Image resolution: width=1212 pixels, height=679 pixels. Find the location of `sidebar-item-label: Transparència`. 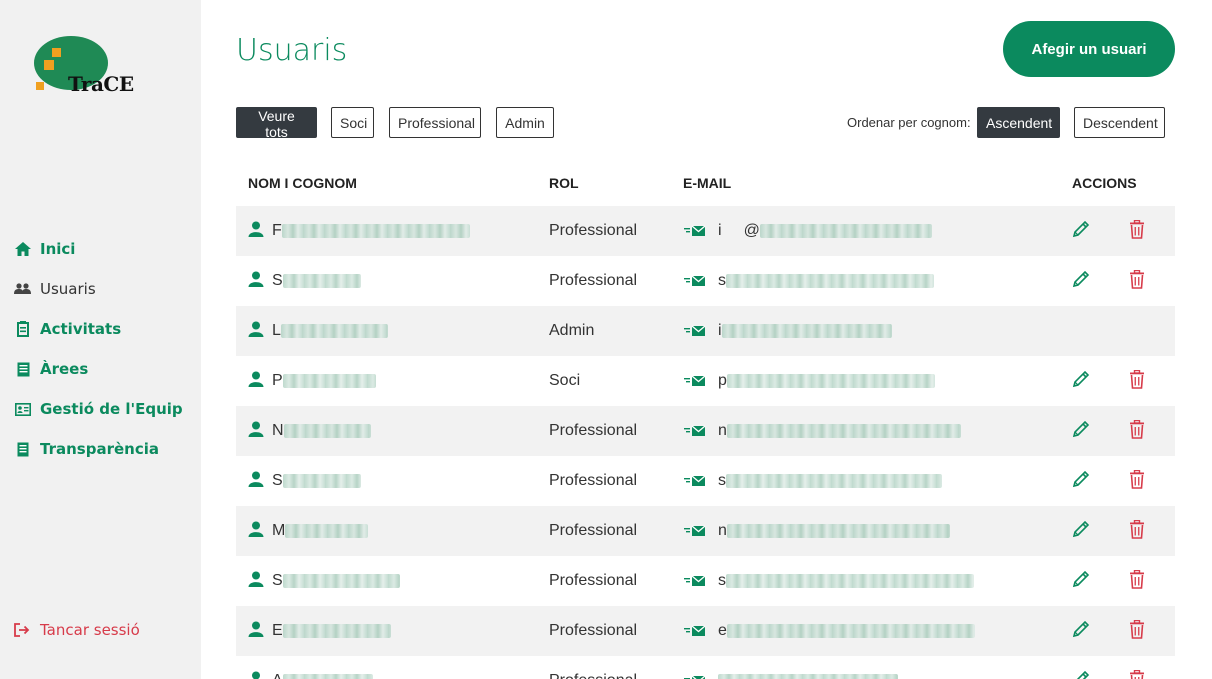

sidebar-item-label: Transparència is located at coordinates (99, 449).